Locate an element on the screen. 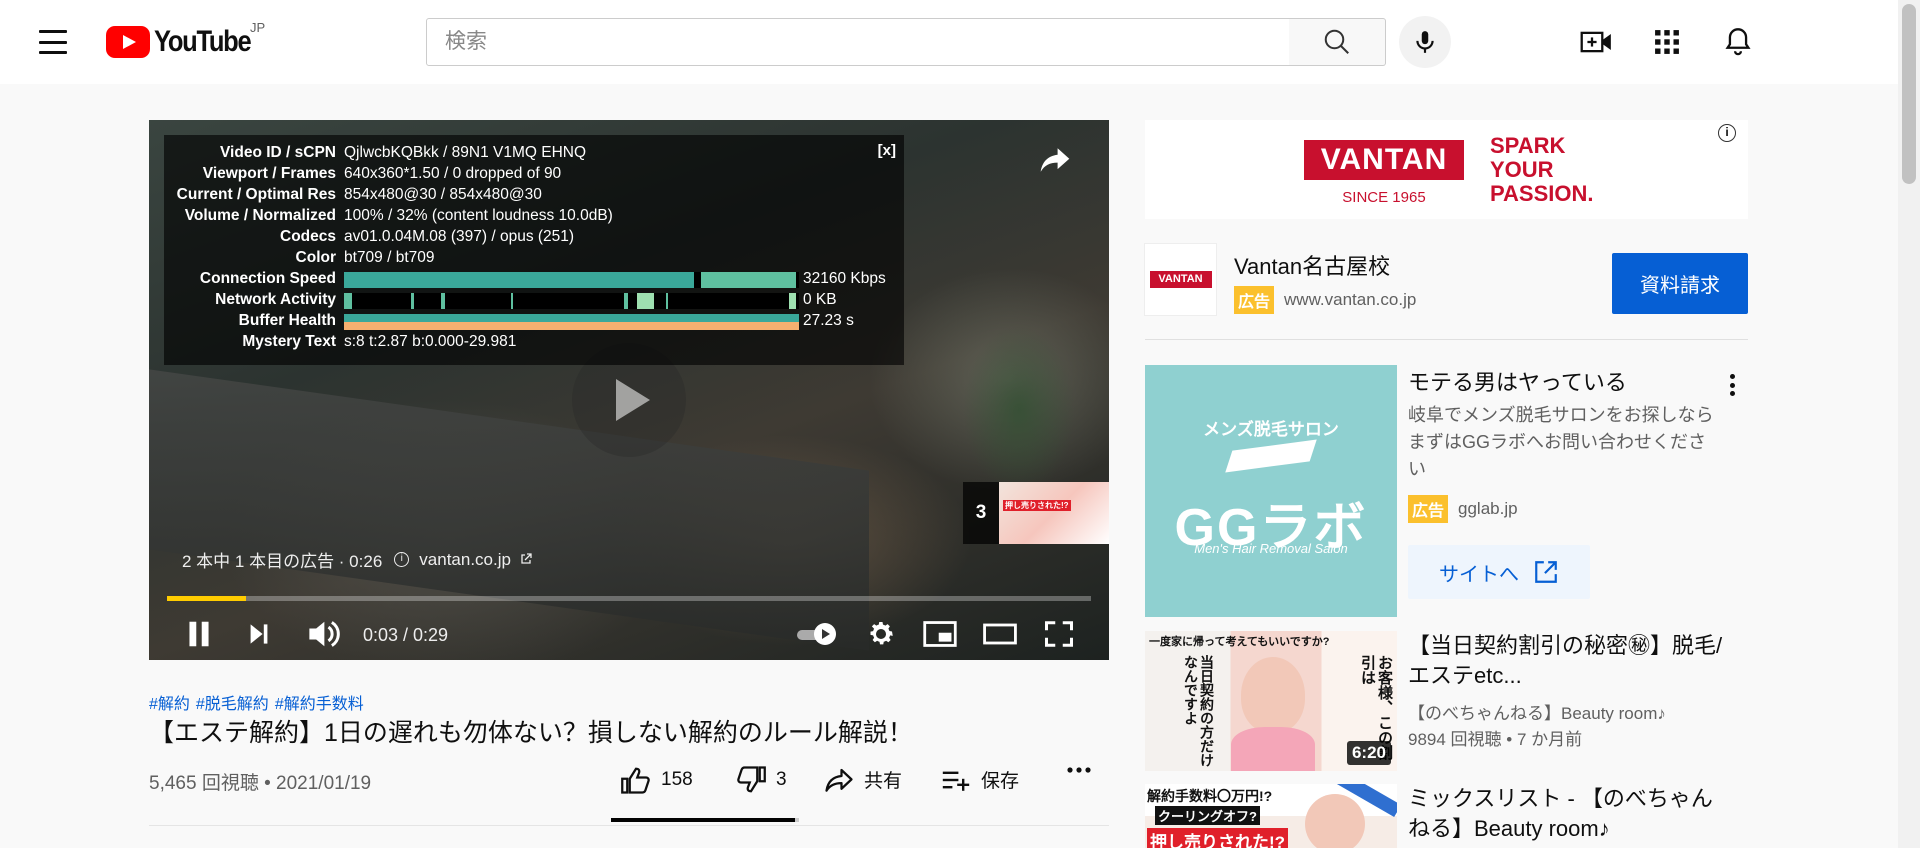  miniplayer-icon is located at coordinates (940, 634).